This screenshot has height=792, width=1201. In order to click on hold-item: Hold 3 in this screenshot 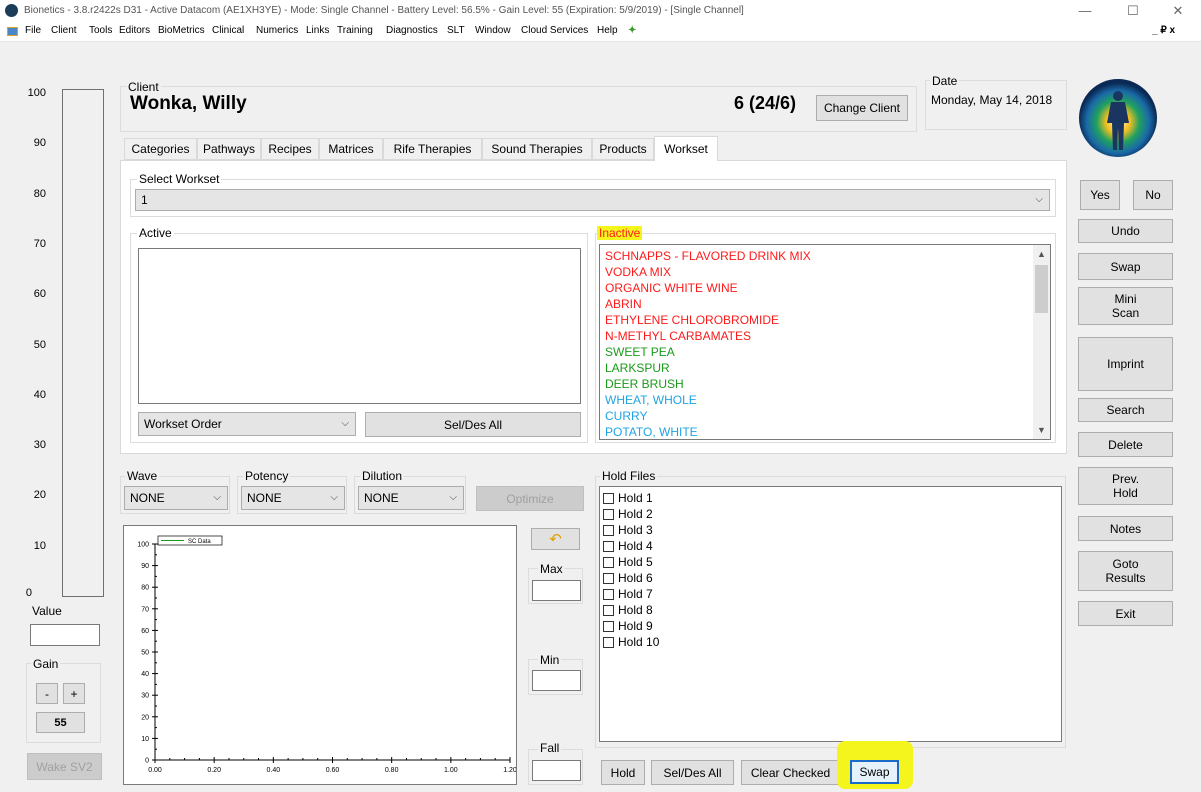, I will do `click(631, 530)`.